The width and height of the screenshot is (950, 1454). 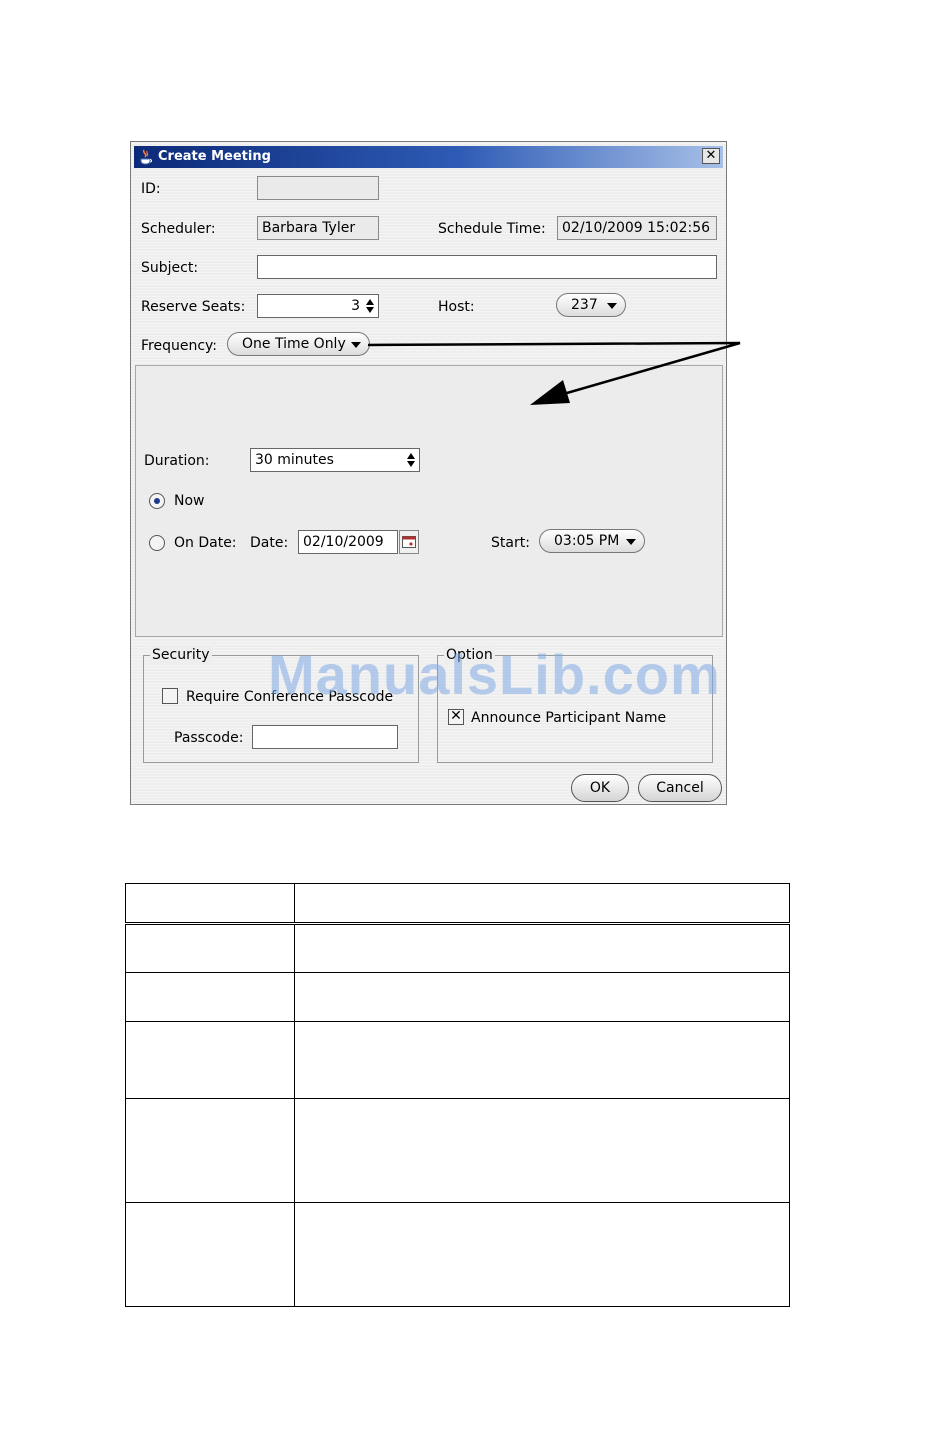 What do you see at coordinates (569, 718) in the screenshot?
I see `announce-participant-label: Announce Participant Name` at bounding box center [569, 718].